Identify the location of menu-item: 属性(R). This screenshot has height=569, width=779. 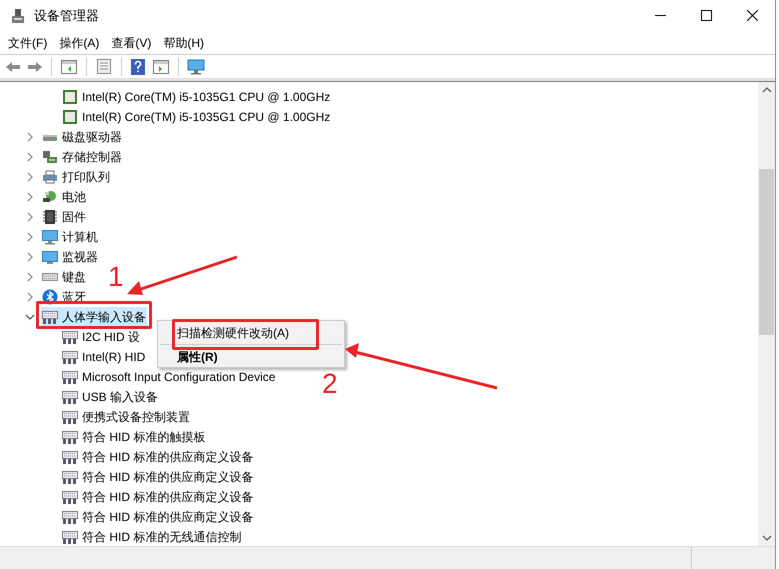
(251, 356).